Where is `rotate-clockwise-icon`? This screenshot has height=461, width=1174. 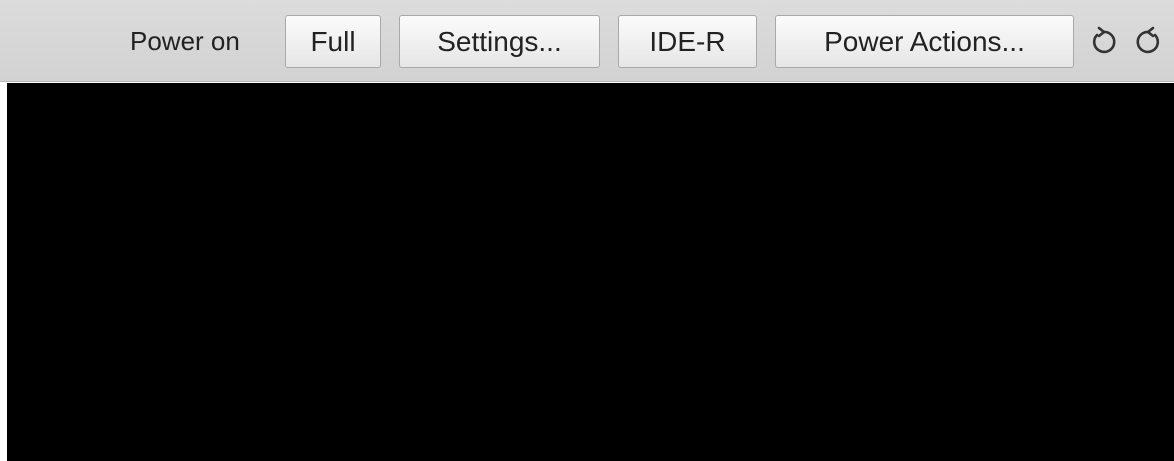 rotate-clockwise-icon is located at coordinates (1149, 42).